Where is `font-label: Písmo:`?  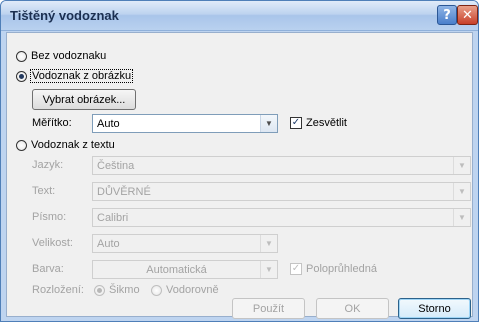
font-label: Písmo: is located at coordinates (49, 217).